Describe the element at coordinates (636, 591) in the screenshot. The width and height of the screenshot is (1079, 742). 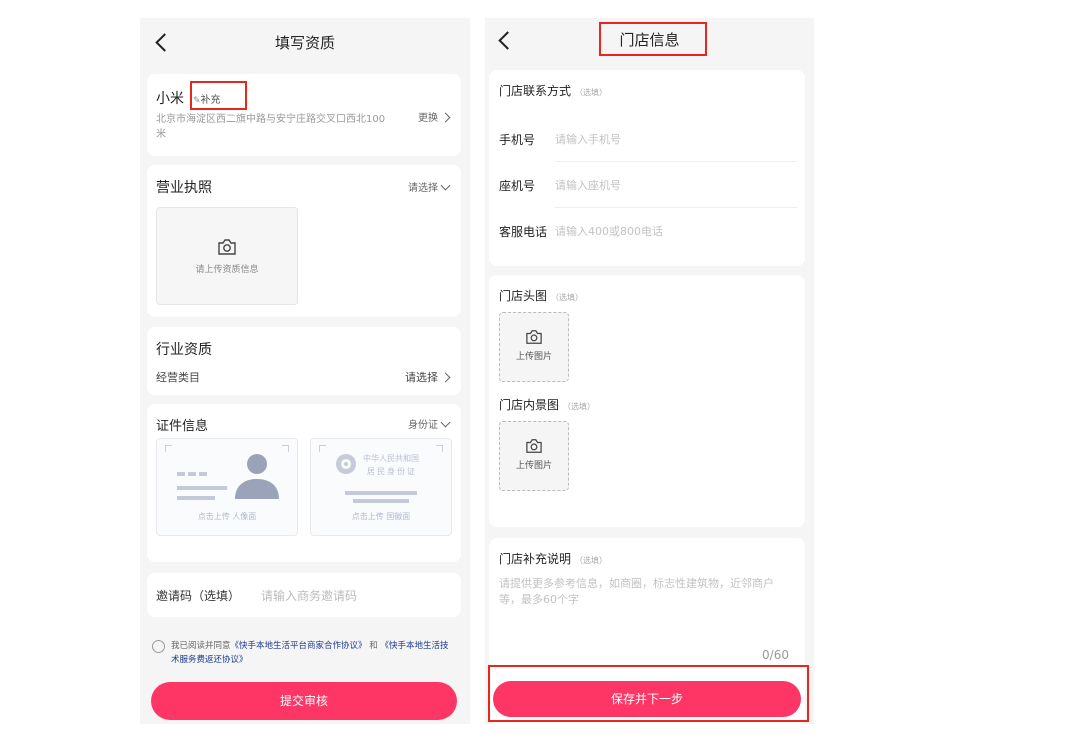
I see `notes-placeholder: 请提供更多参考信息，如商圈，标志性建筑物，近邻商户等，最多60个字` at that location.